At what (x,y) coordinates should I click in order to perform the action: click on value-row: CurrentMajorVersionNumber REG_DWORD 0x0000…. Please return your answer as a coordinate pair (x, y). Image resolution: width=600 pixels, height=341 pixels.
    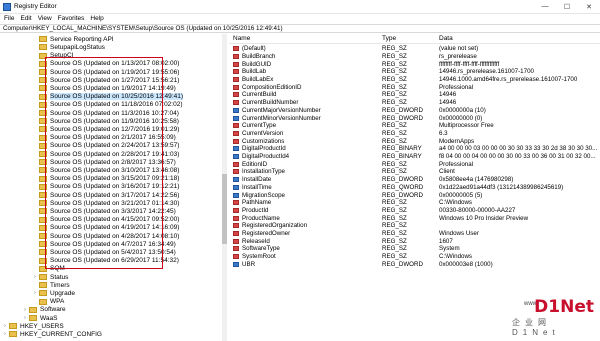
    Looking at the image, I should click on (414, 111).